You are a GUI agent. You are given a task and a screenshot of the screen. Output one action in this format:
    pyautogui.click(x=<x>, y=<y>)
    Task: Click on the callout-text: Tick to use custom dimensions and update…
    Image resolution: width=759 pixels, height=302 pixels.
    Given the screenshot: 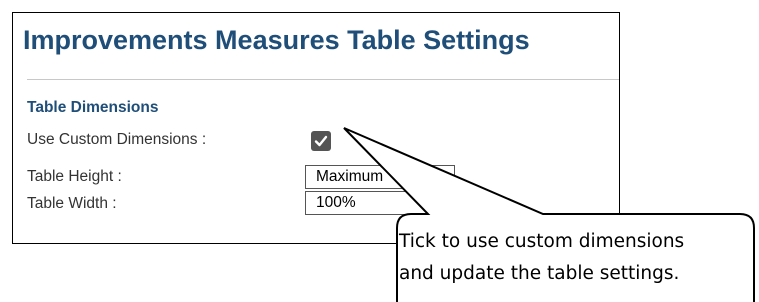 What is the action you would take?
    pyautogui.click(x=541, y=258)
    